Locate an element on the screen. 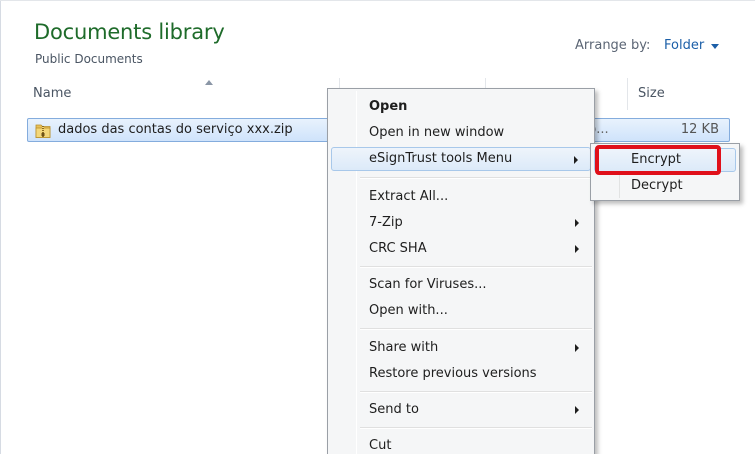 The width and height of the screenshot is (755, 454). menu-item-crc-sha-label: CRC SHA is located at coordinates (398, 248).